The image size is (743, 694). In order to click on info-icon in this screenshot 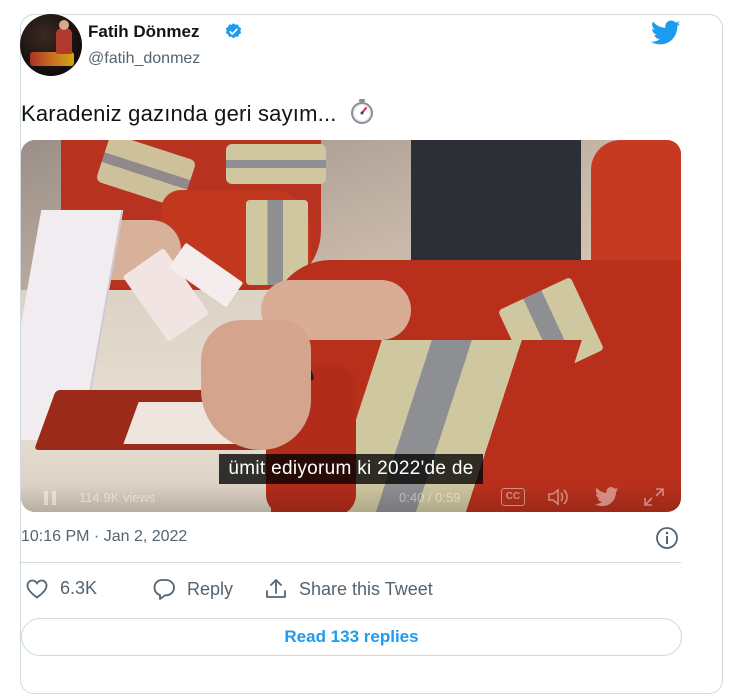, I will do `click(667, 538)`.